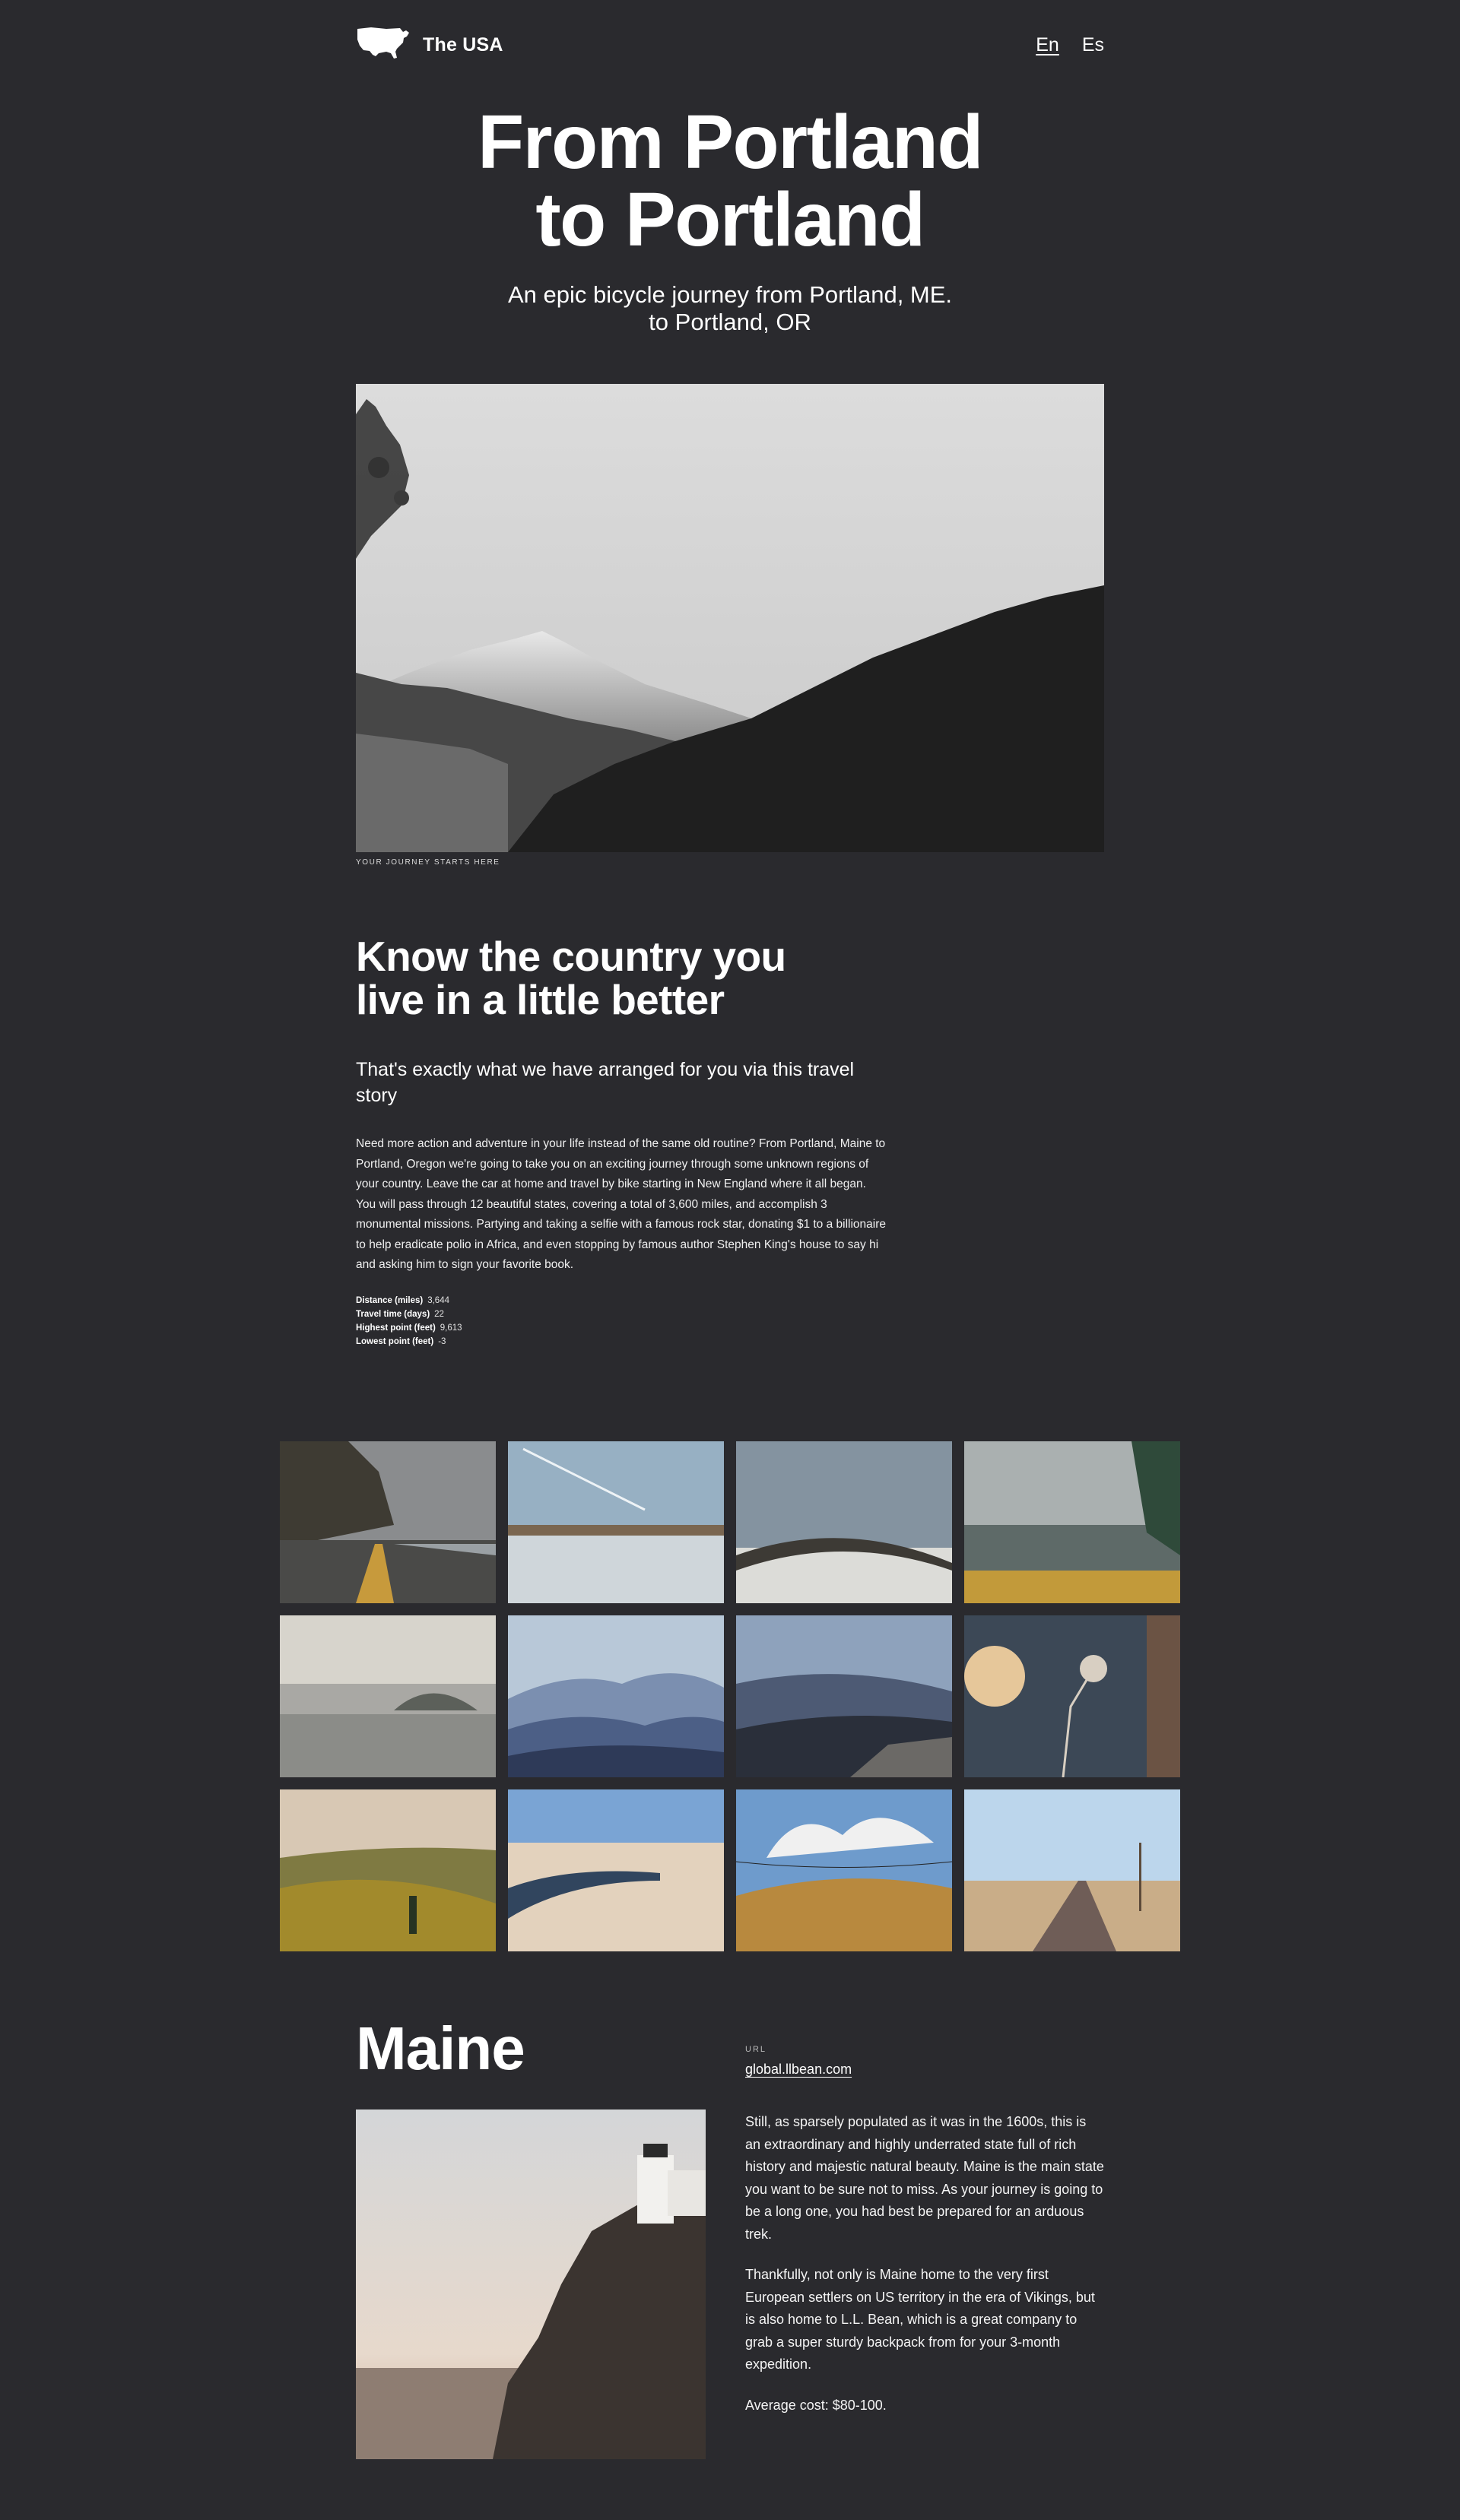  What do you see at coordinates (451, 1328) in the screenshot?
I see `stat-value: 9,613` at bounding box center [451, 1328].